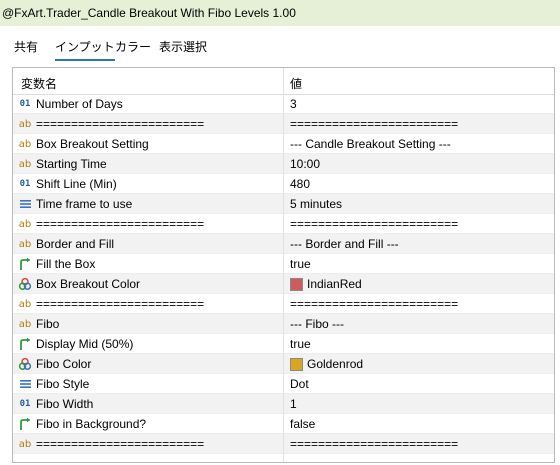  I want to click on parameter-name: Fibo Style, so click(63, 384).